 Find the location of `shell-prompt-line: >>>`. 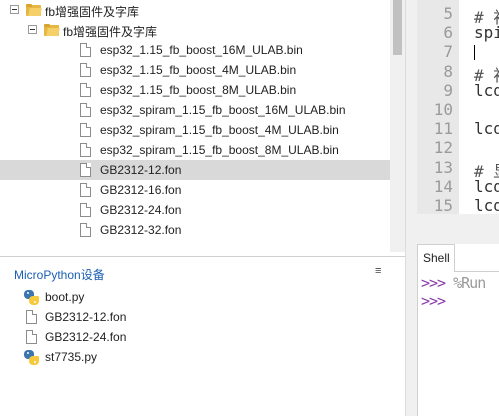

shell-prompt-line: >>> is located at coordinates (433, 301).